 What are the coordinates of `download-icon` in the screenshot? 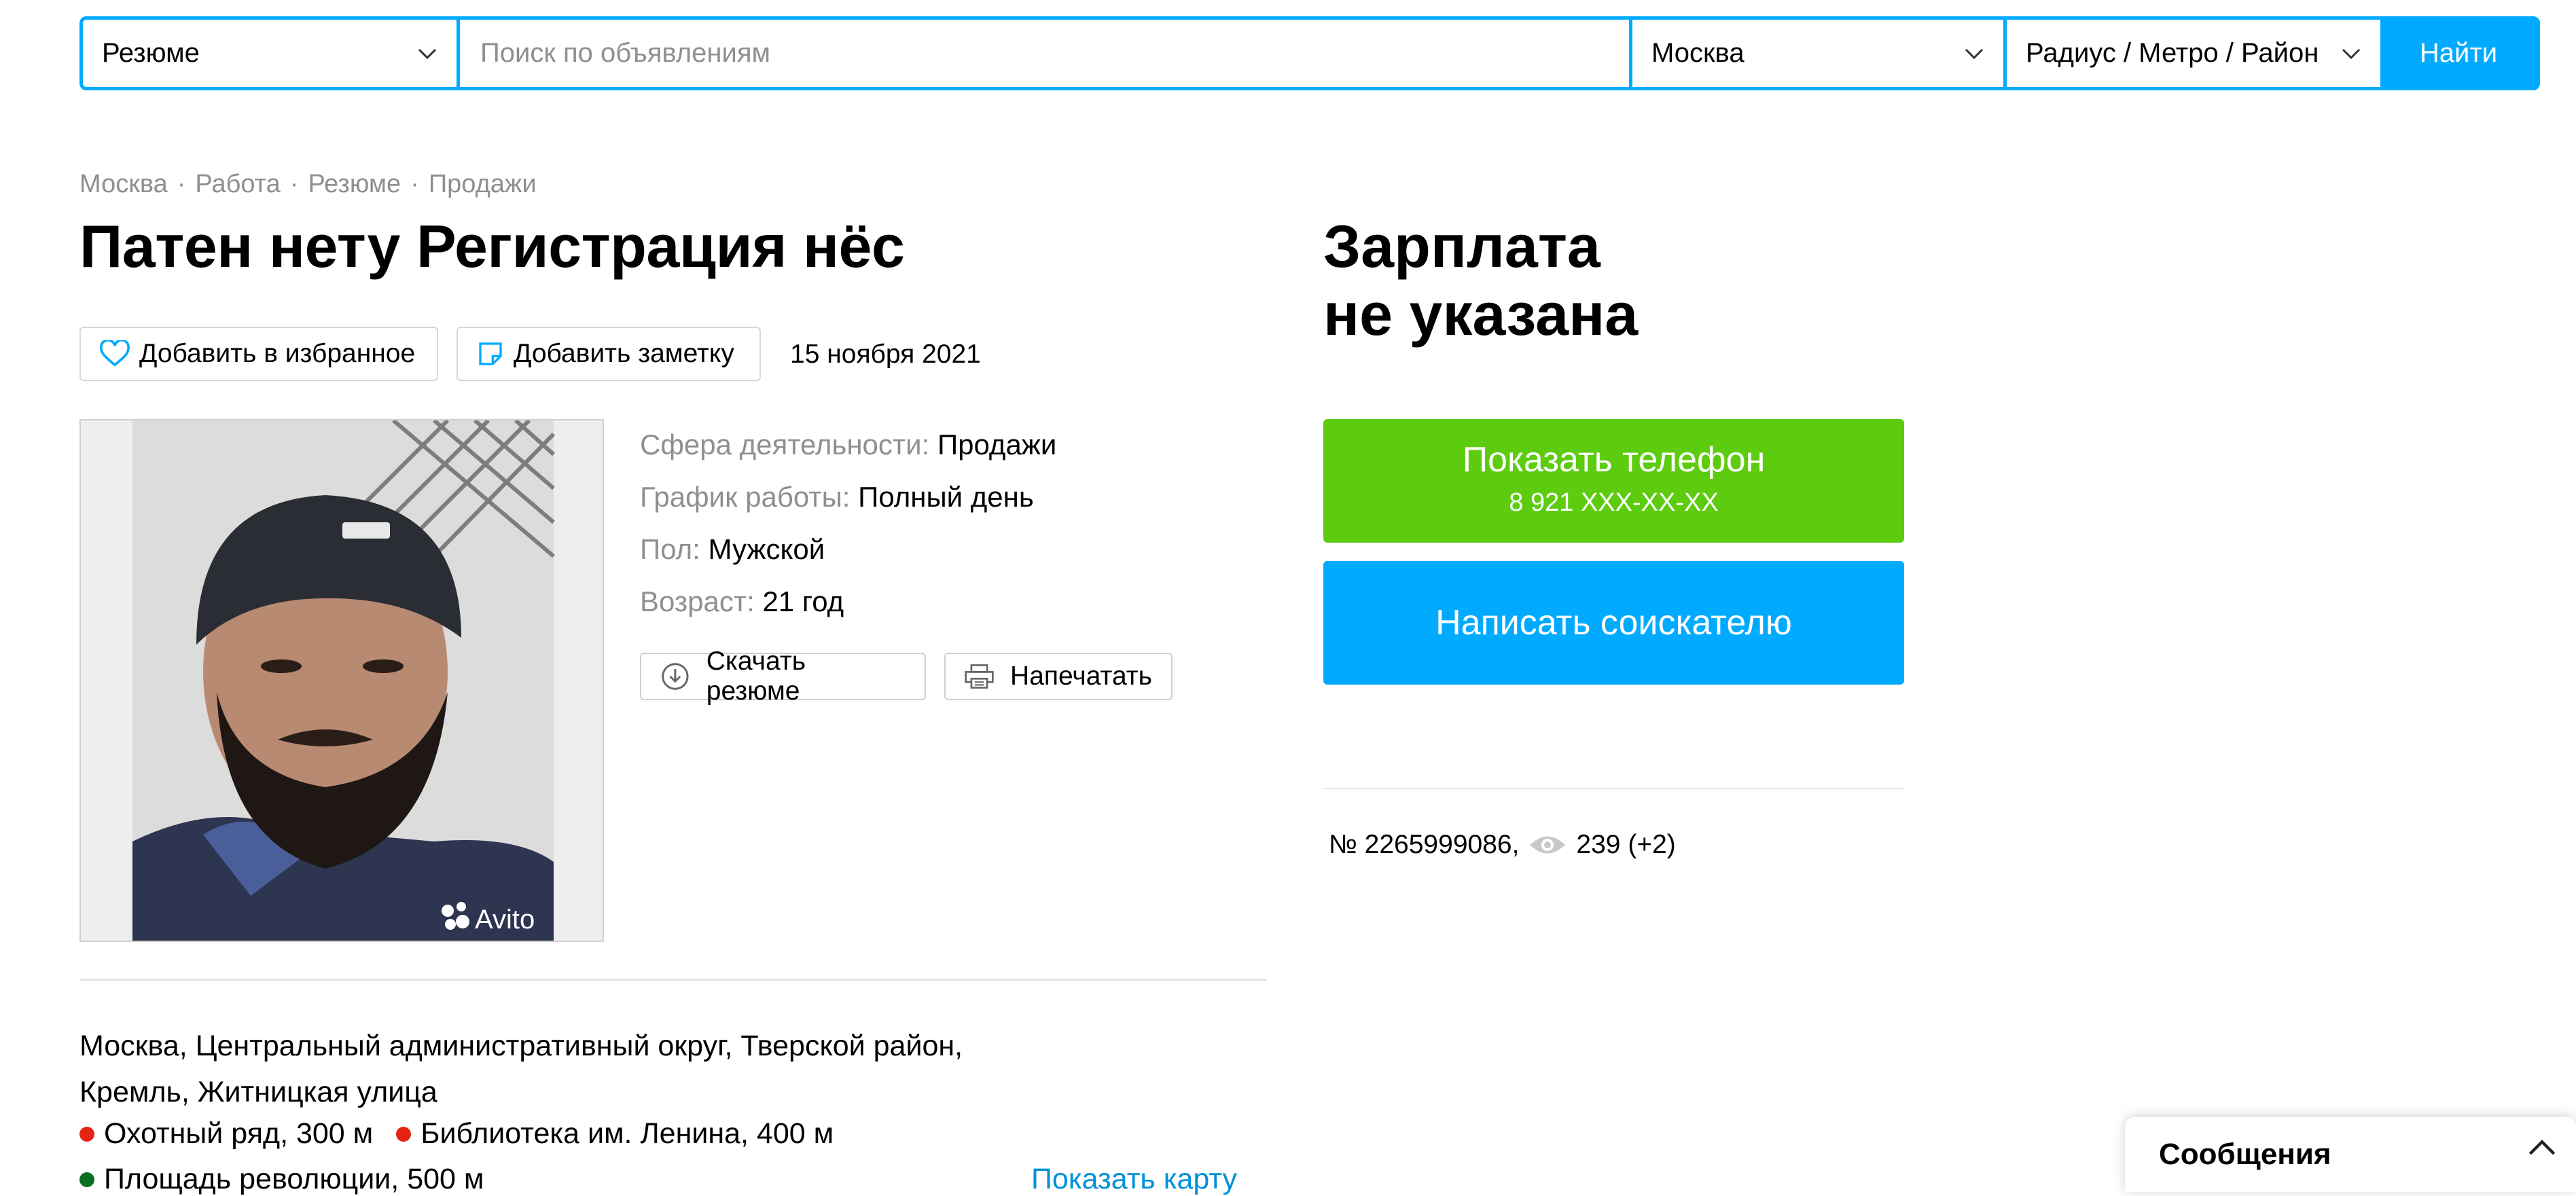 It's located at (675, 676).